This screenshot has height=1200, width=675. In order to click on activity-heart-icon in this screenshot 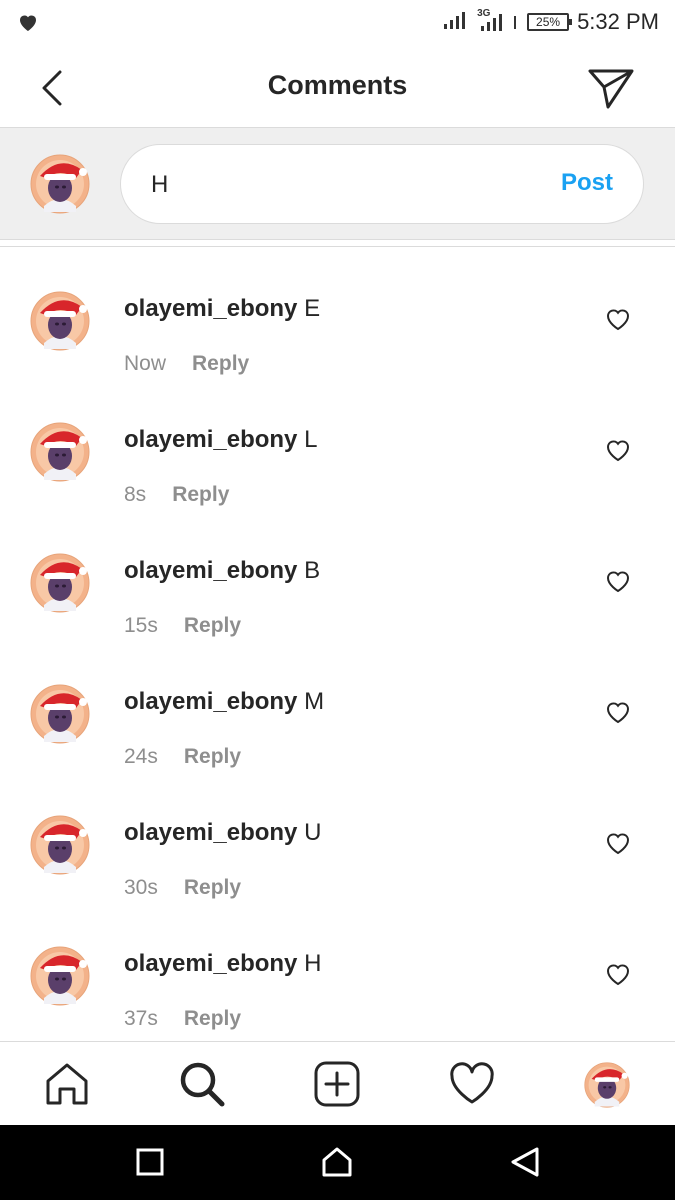, I will do `click(472, 1083)`.